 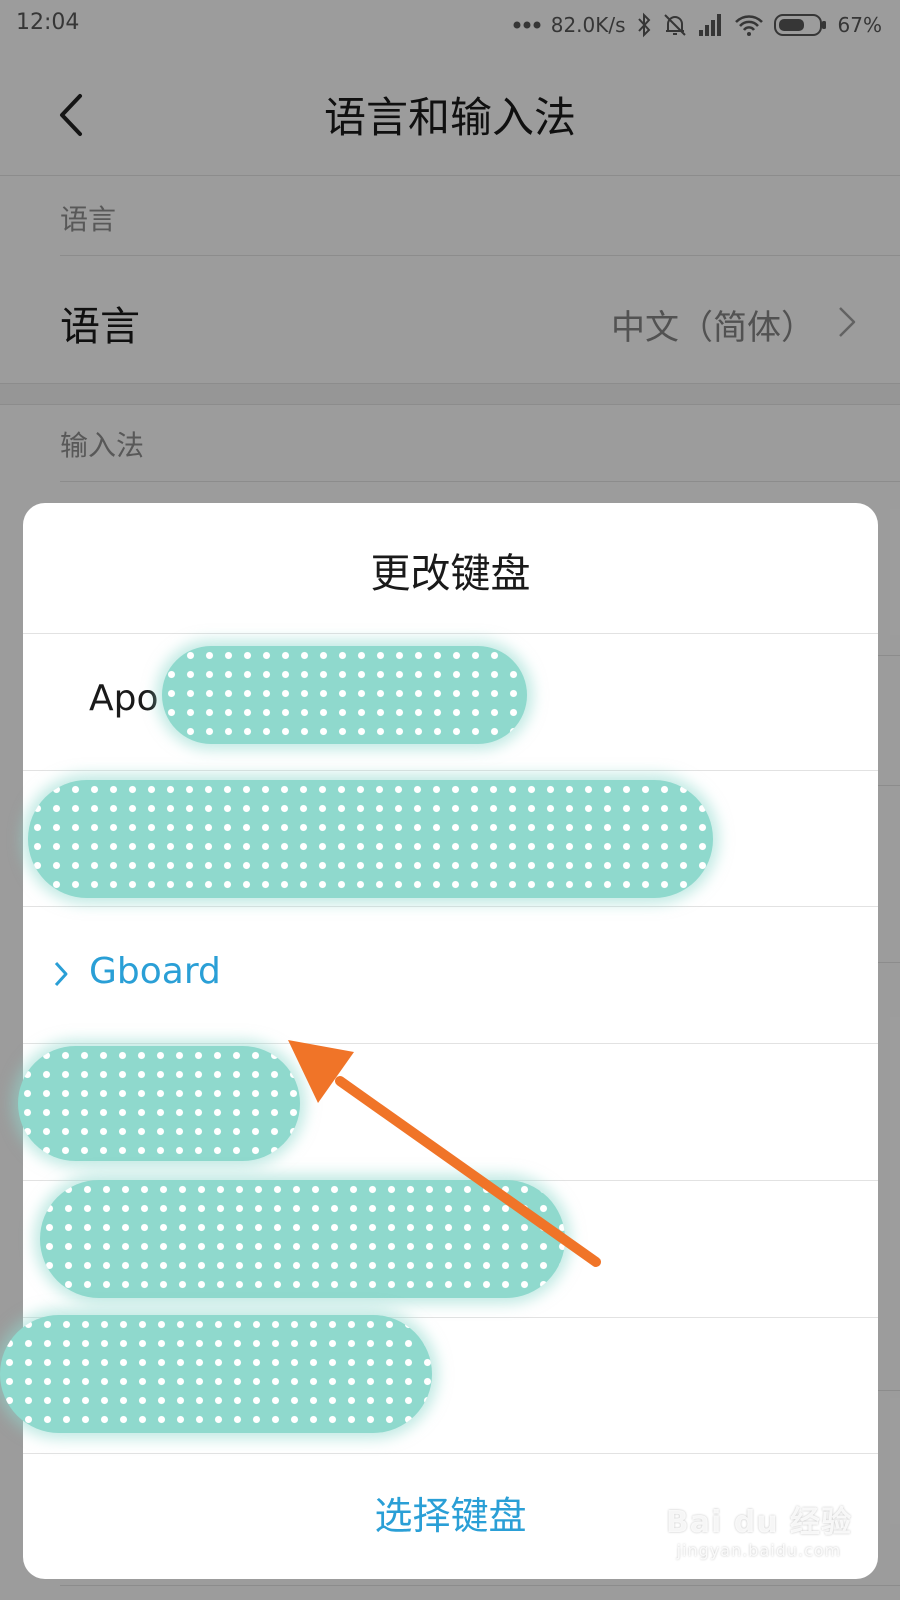 I want to click on baidu-jingyan-watermark: Bai du 经验 jingyan.baidu.com, so click(x=759, y=1528).